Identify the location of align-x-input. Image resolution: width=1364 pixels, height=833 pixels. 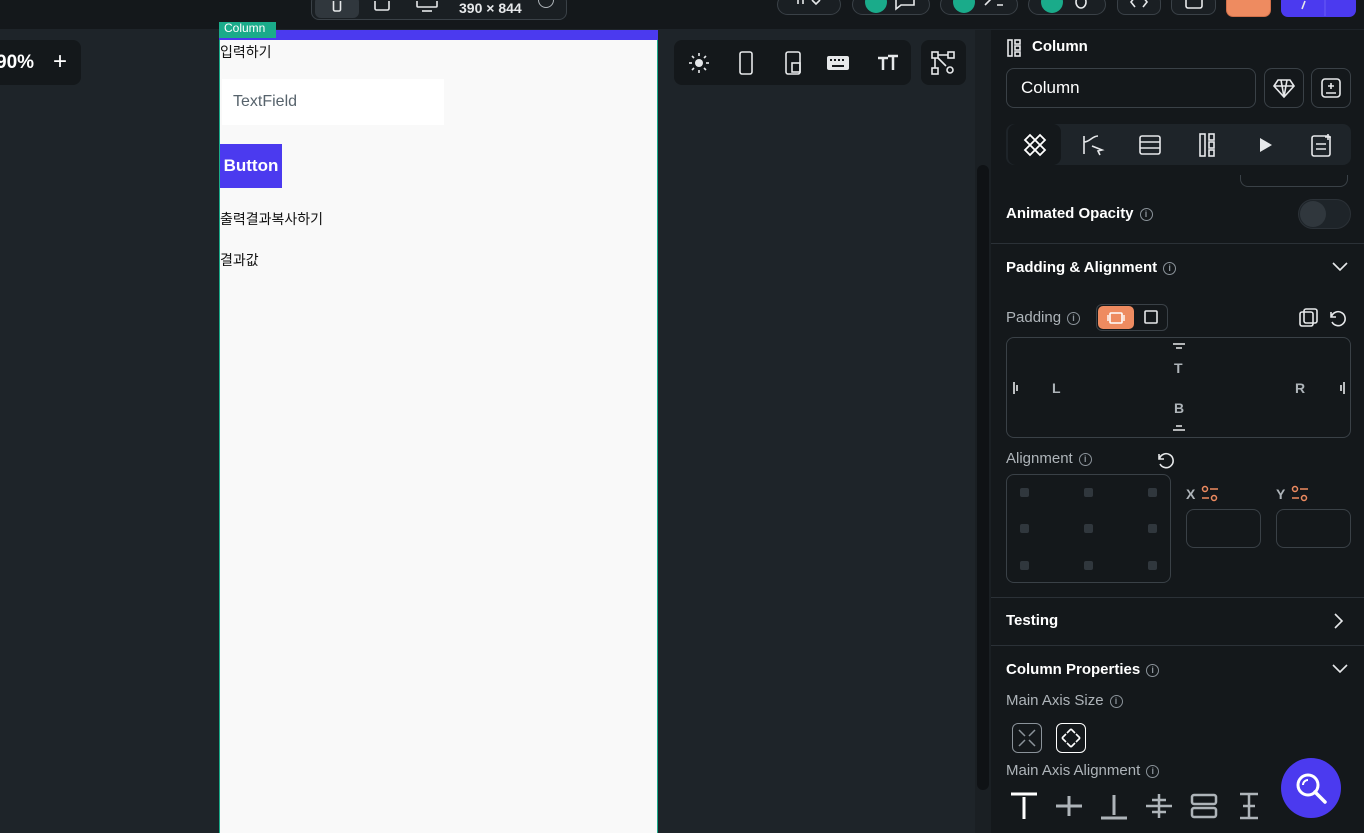
(1223, 528).